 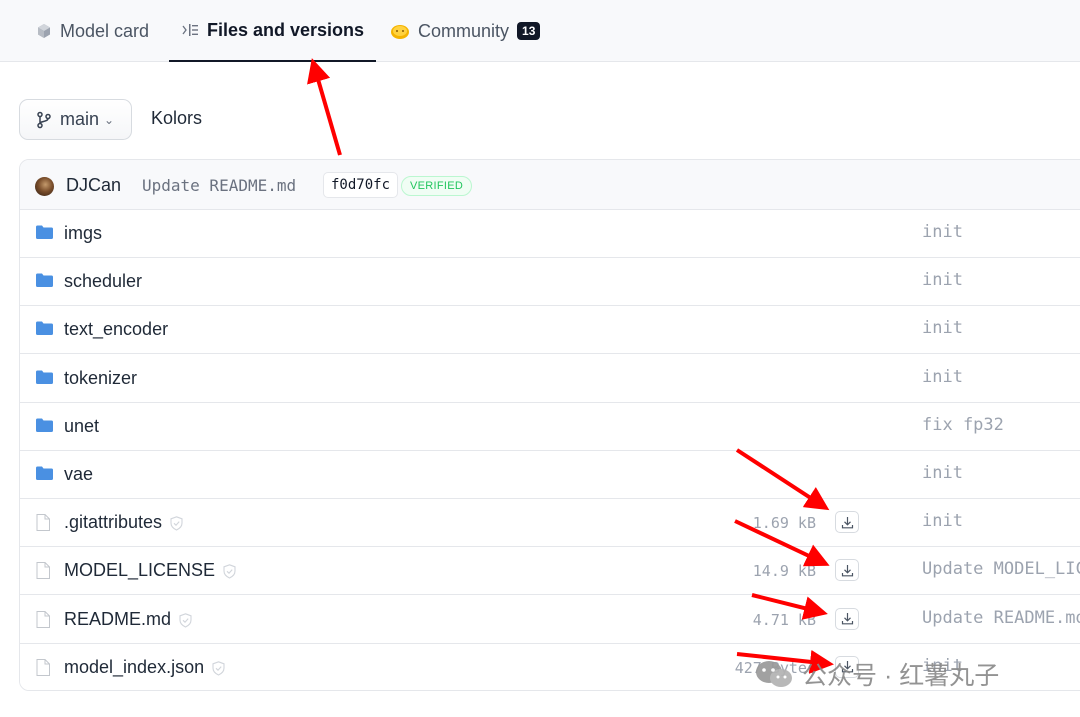 I want to click on last-commit-message: Update README.md, so click(x=1001, y=618).